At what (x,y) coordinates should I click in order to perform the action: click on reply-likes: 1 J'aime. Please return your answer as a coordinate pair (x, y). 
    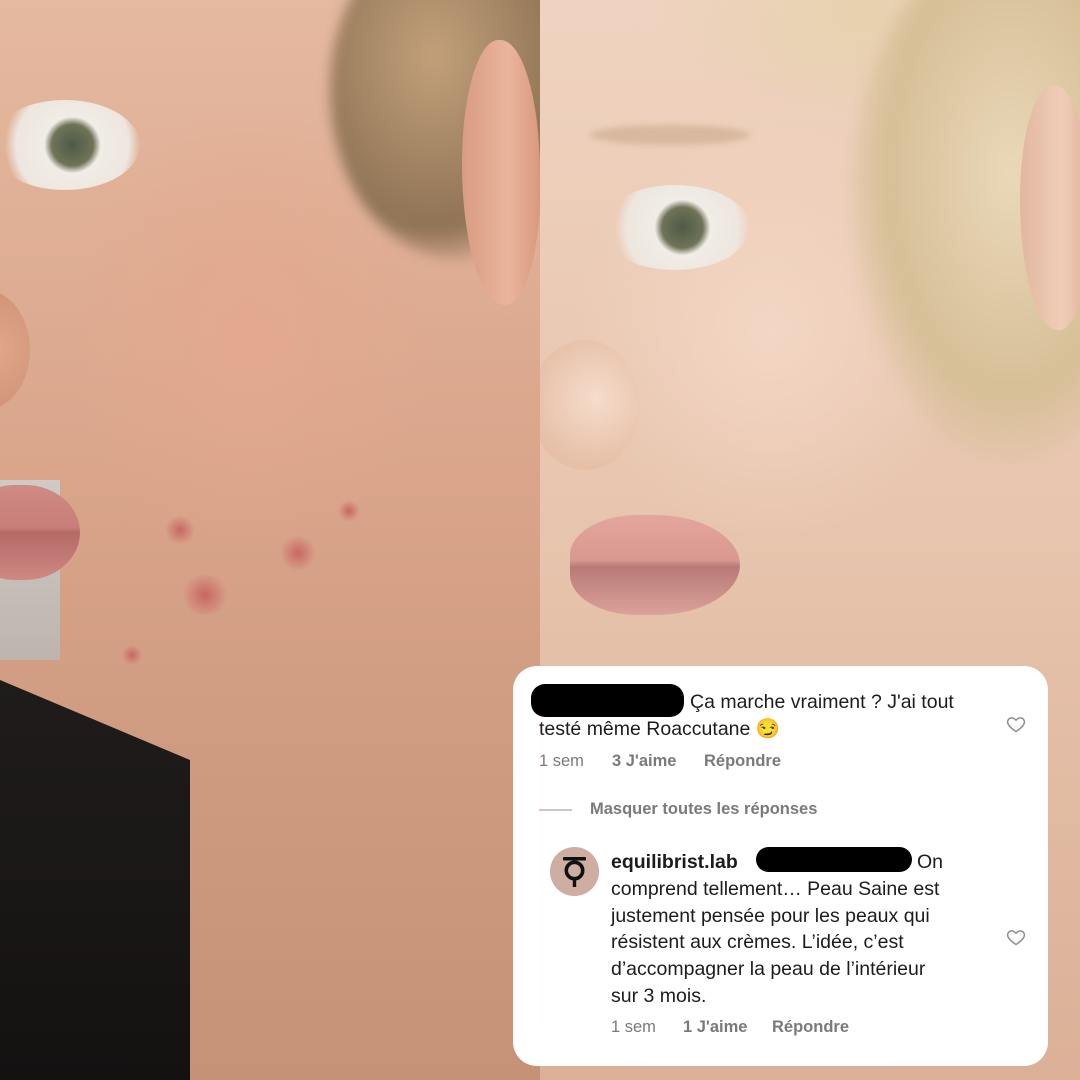
    Looking at the image, I should click on (715, 1027).